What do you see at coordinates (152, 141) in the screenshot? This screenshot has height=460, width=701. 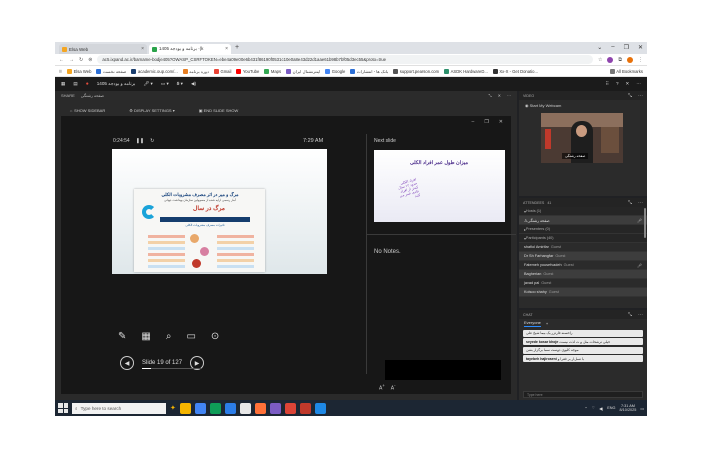 I see `restart-icon: ↻` at bounding box center [152, 141].